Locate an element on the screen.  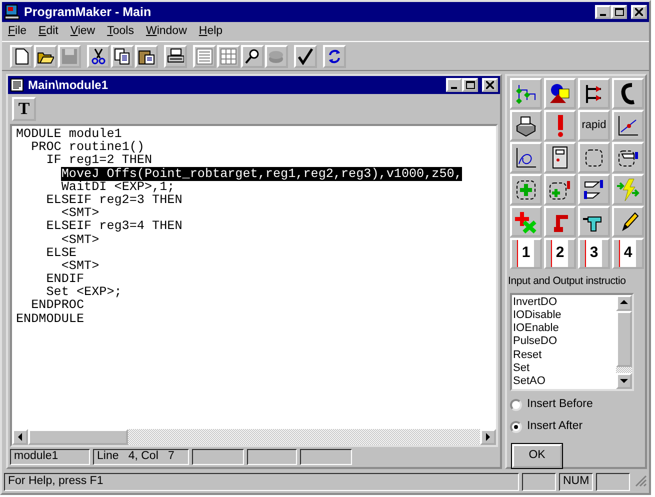
radio-label: Insert After is located at coordinates (555, 427).